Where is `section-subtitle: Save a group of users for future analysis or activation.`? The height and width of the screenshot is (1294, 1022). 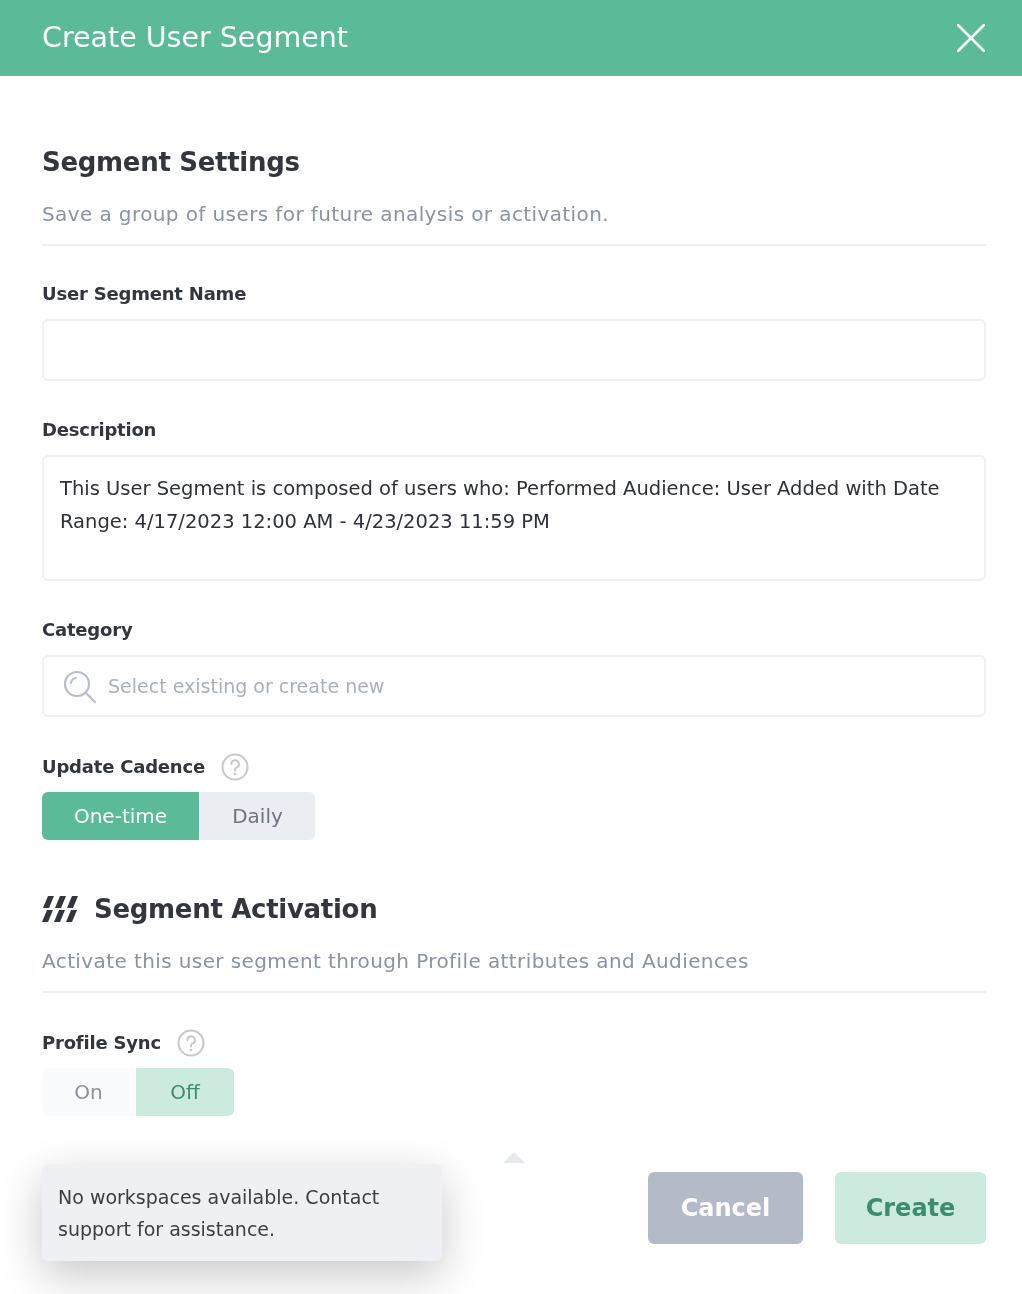
section-subtitle: Save a group of users for future analysis or activation. is located at coordinates (326, 214).